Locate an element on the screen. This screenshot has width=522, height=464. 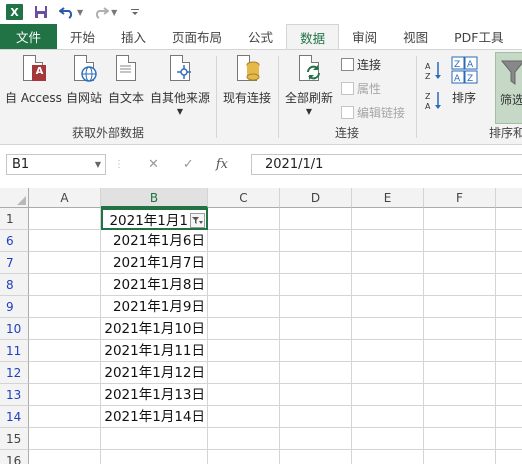
cell-b: 2021年1月8日 is located at coordinates (154, 285).